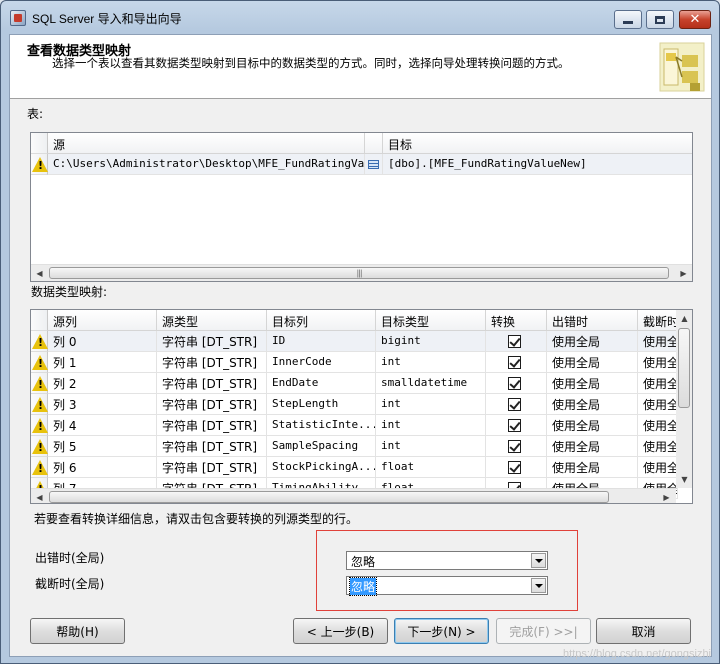 This screenshot has height=664, width=720. Describe the element at coordinates (684, 368) in the screenshot. I see `mapping-vscroll-thumb` at that location.